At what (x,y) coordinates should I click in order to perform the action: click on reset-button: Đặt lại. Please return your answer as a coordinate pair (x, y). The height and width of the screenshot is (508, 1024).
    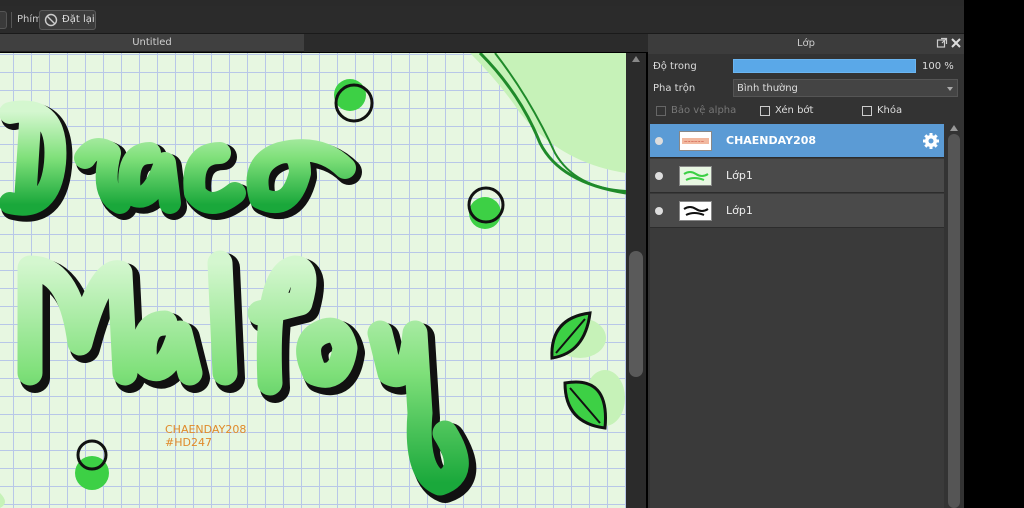
    Looking at the image, I should click on (67, 20).